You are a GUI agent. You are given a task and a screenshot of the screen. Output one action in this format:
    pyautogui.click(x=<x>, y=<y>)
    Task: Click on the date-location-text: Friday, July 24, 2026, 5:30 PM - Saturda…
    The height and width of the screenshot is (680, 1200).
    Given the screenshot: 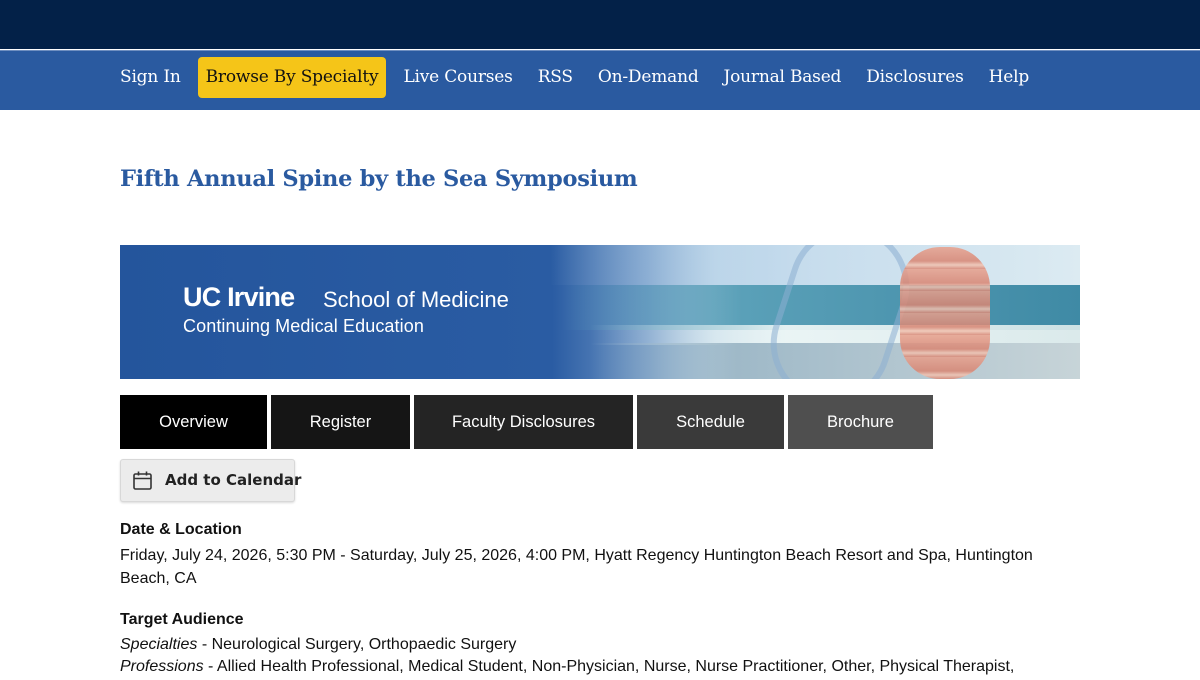 What is the action you would take?
    pyautogui.click(x=576, y=567)
    